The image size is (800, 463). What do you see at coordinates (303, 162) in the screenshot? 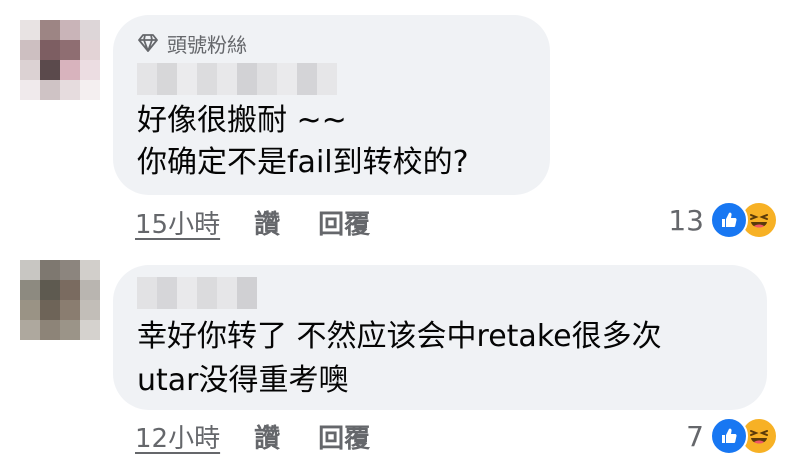
I see `comment-text-line: 你确定不是fail到转校的?` at bounding box center [303, 162].